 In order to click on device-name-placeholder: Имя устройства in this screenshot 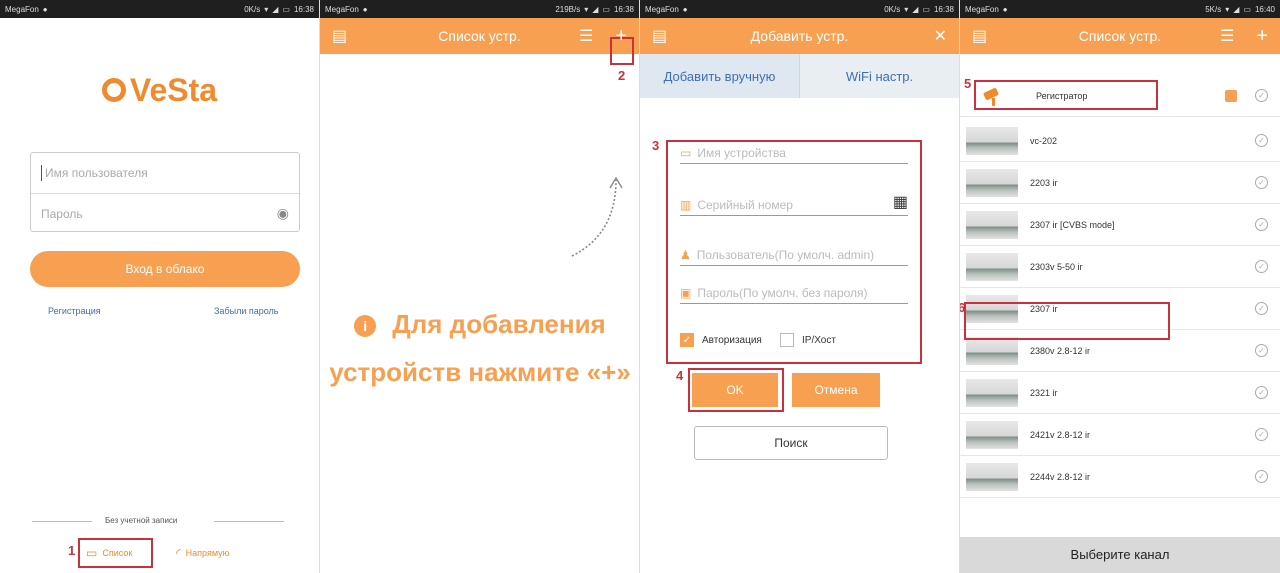, I will do `click(741, 153)`.